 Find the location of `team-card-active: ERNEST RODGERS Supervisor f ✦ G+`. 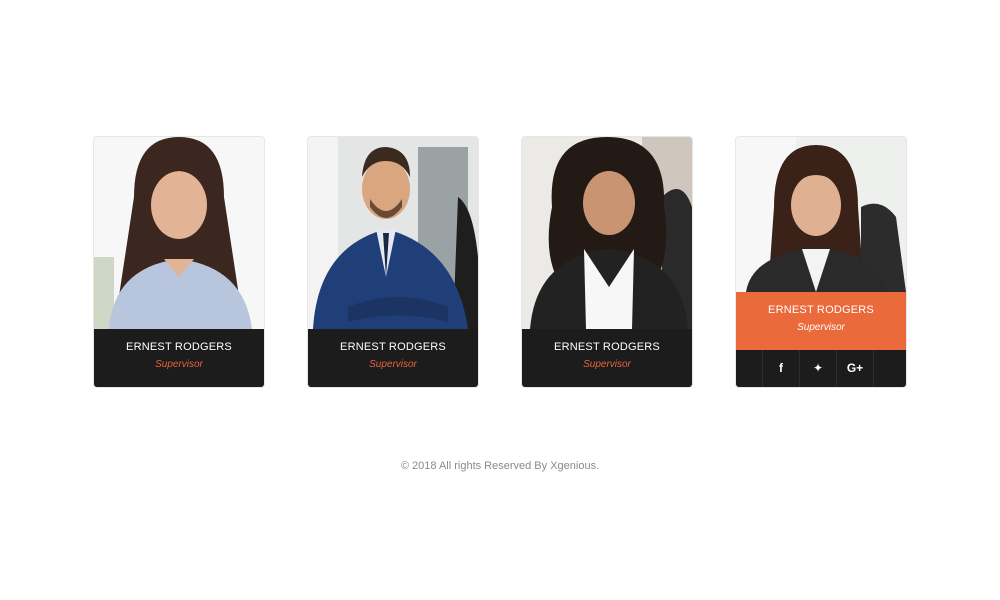

team-card-active: ERNEST RODGERS Supervisor f ✦ G+ is located at coordinates (821, 262).